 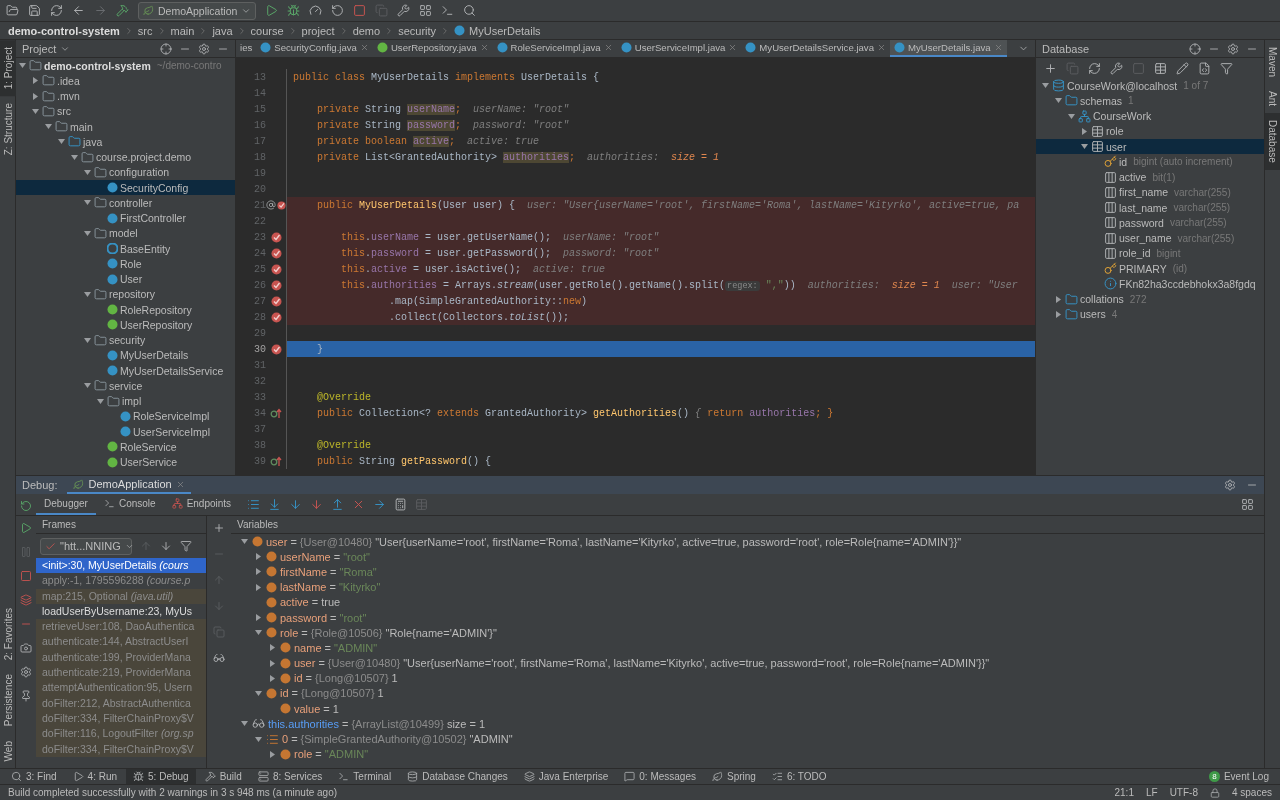 What do you see at coordinates (1150, 284) in the screenshot?
I see `tree-item: FKn82ha3ccdebhokx3a8fgdq` at bounding box center [1150, 284].